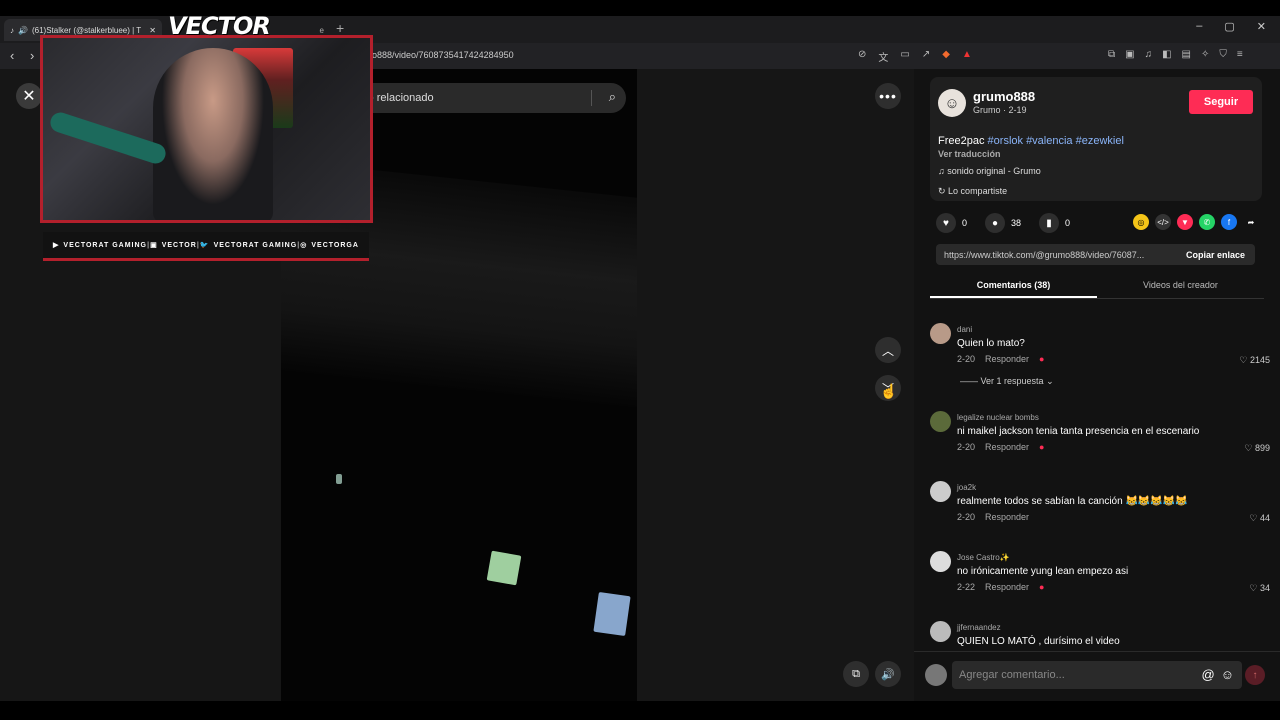 The image size is (1280, 720). I want to click on leo-icon: ✧, so click(1205, 54).